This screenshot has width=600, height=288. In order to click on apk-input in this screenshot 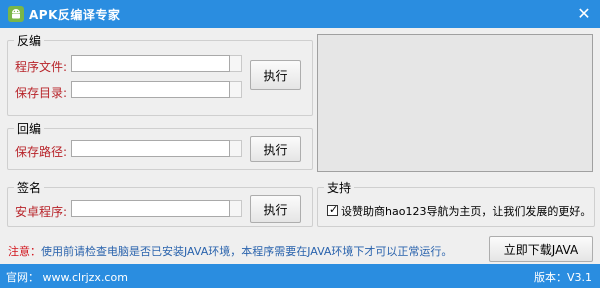, I will do `click(150, 208)`.